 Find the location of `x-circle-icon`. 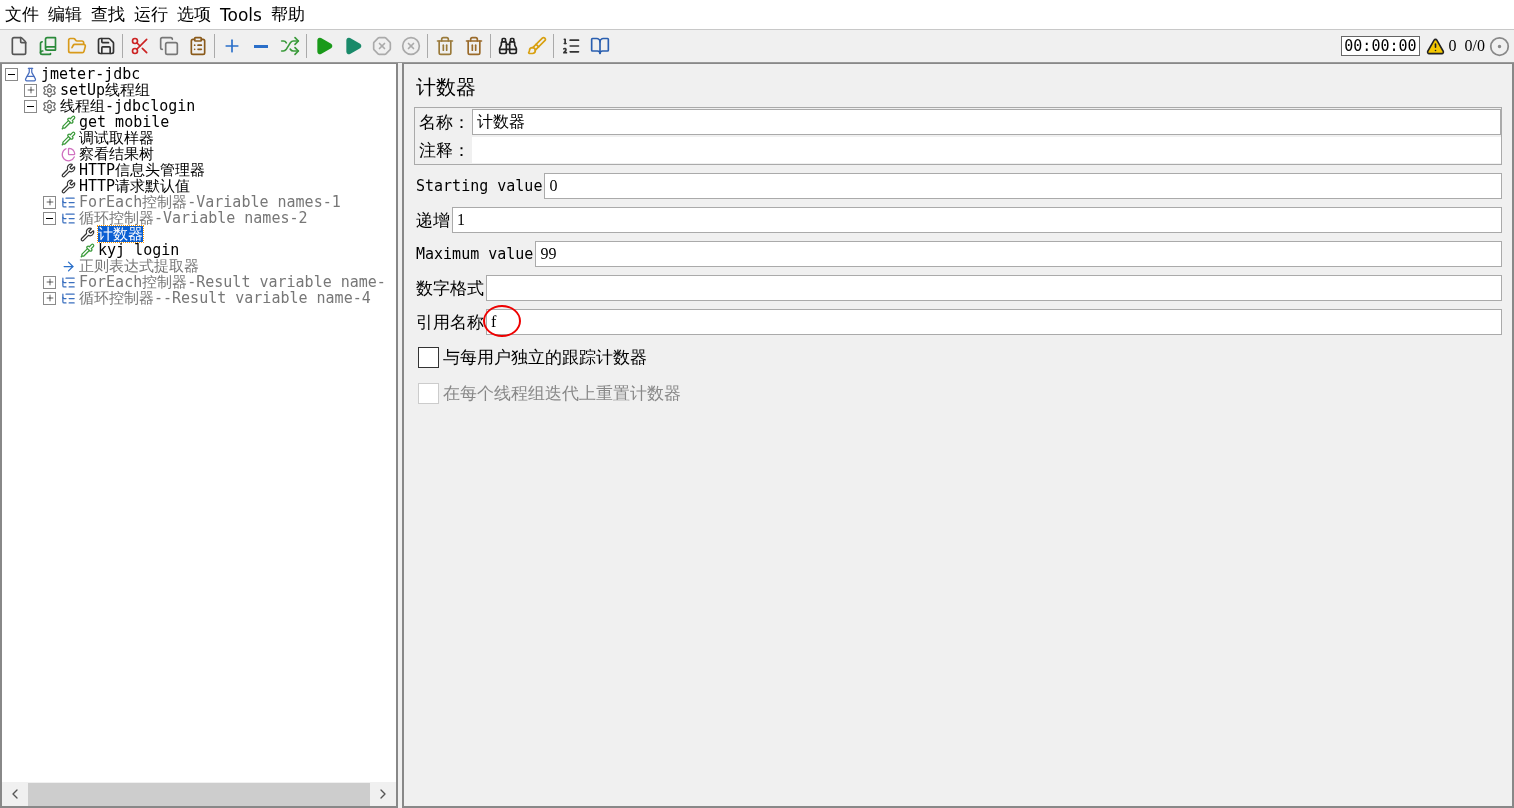

x-circle-icon is located at coordinates (410, 46).